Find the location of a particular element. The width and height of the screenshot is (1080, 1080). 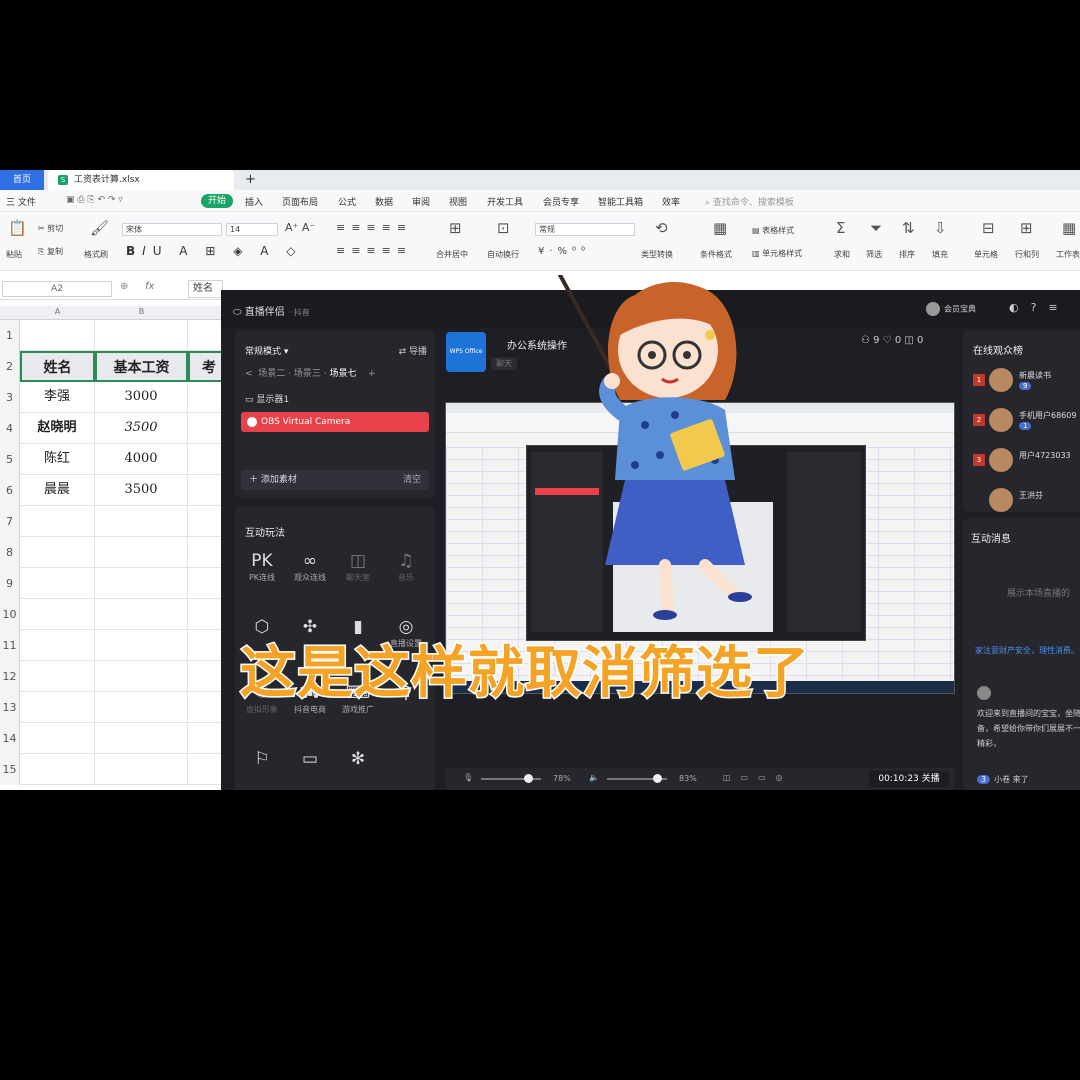

font-size-select: 14 is located at coordinates (252, 229).